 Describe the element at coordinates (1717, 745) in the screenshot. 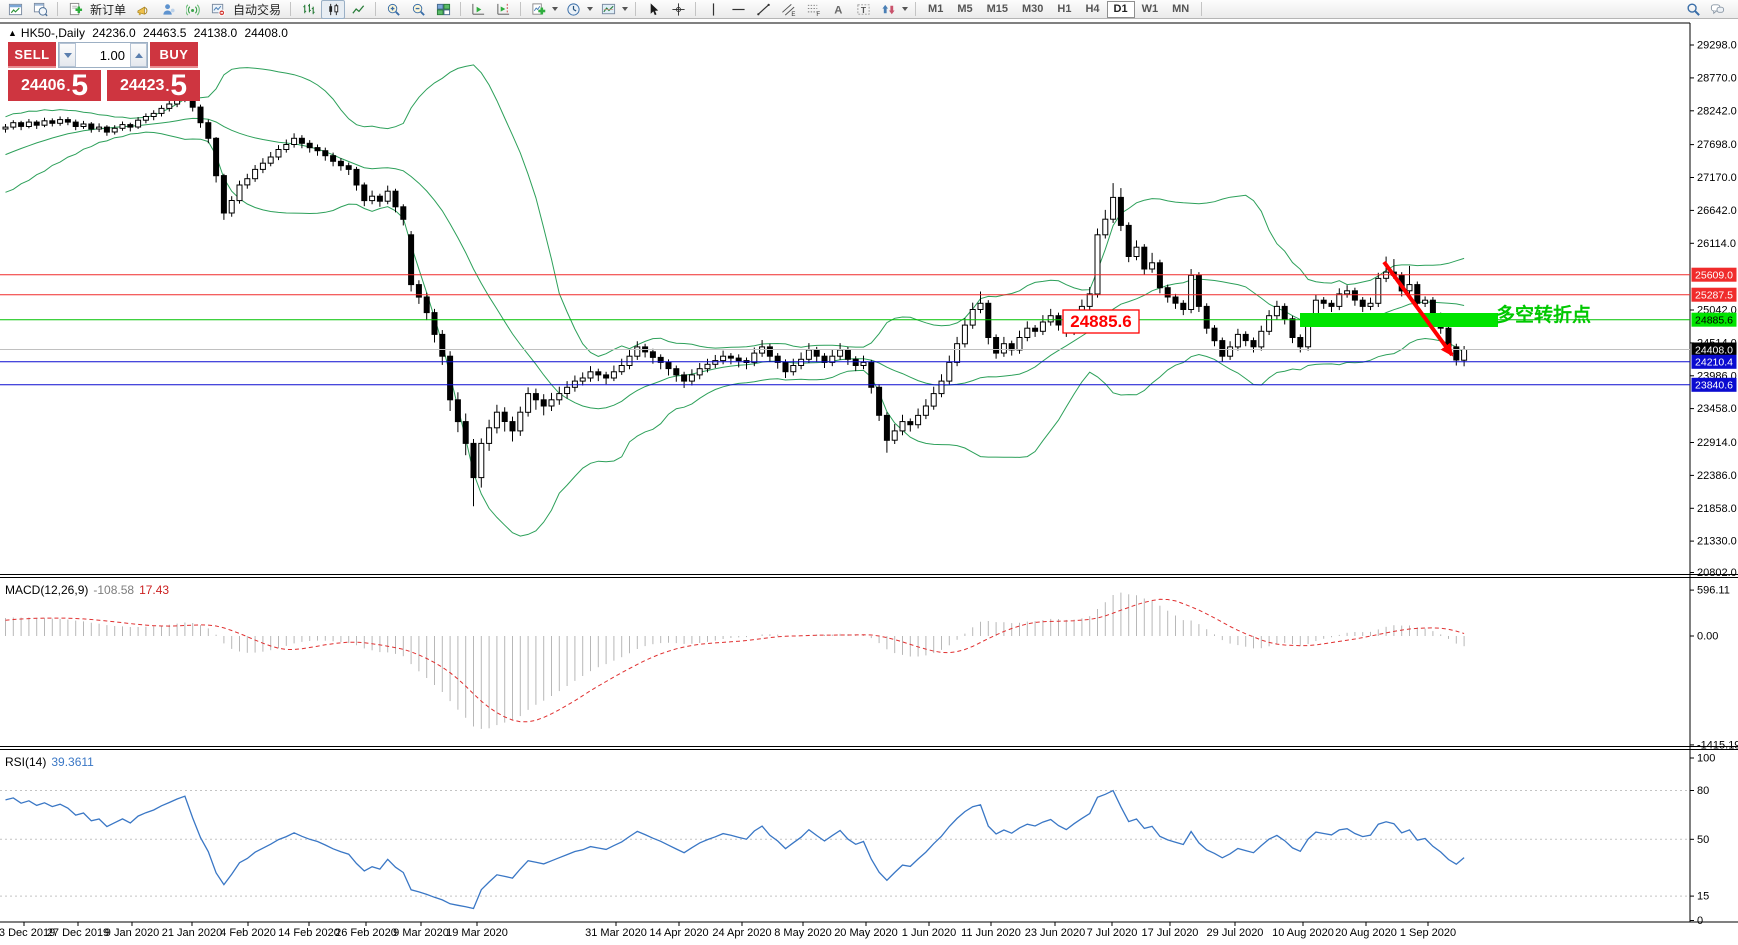

I see `svg-text: -1415.19` at that location.